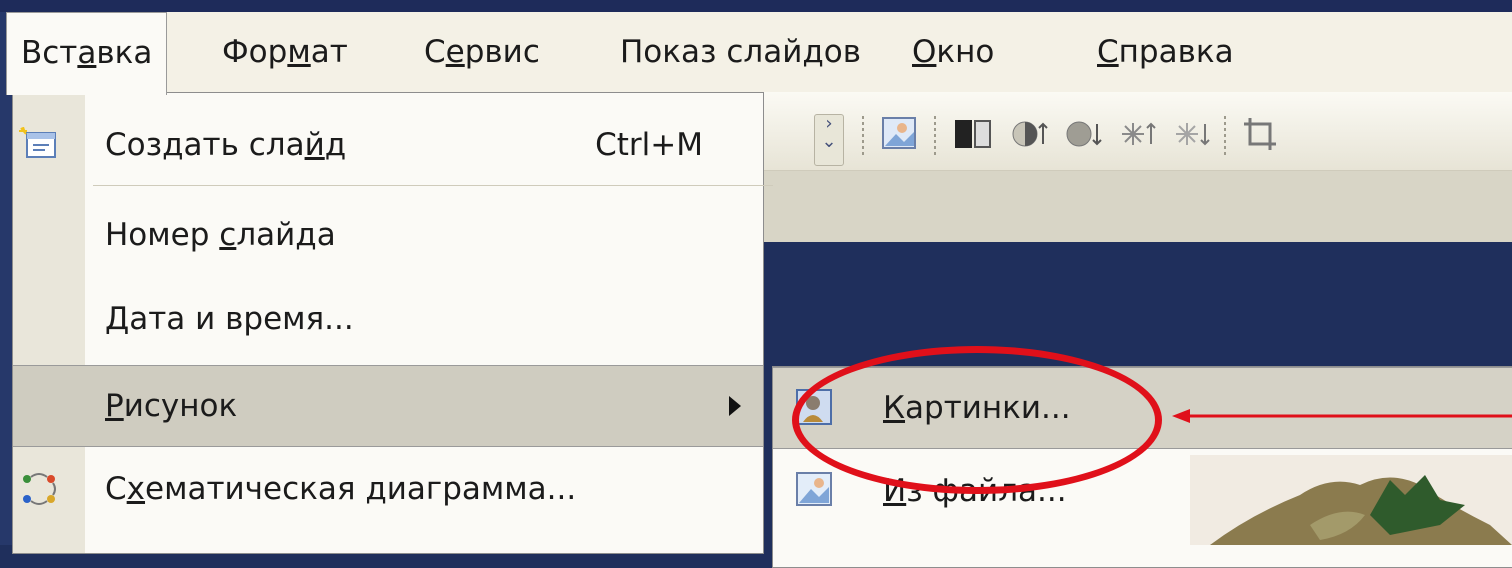 The height and width of the screenshot is (568, 1512). I want to click on picture-toolbar: › ⌄, so click(1137, 167).